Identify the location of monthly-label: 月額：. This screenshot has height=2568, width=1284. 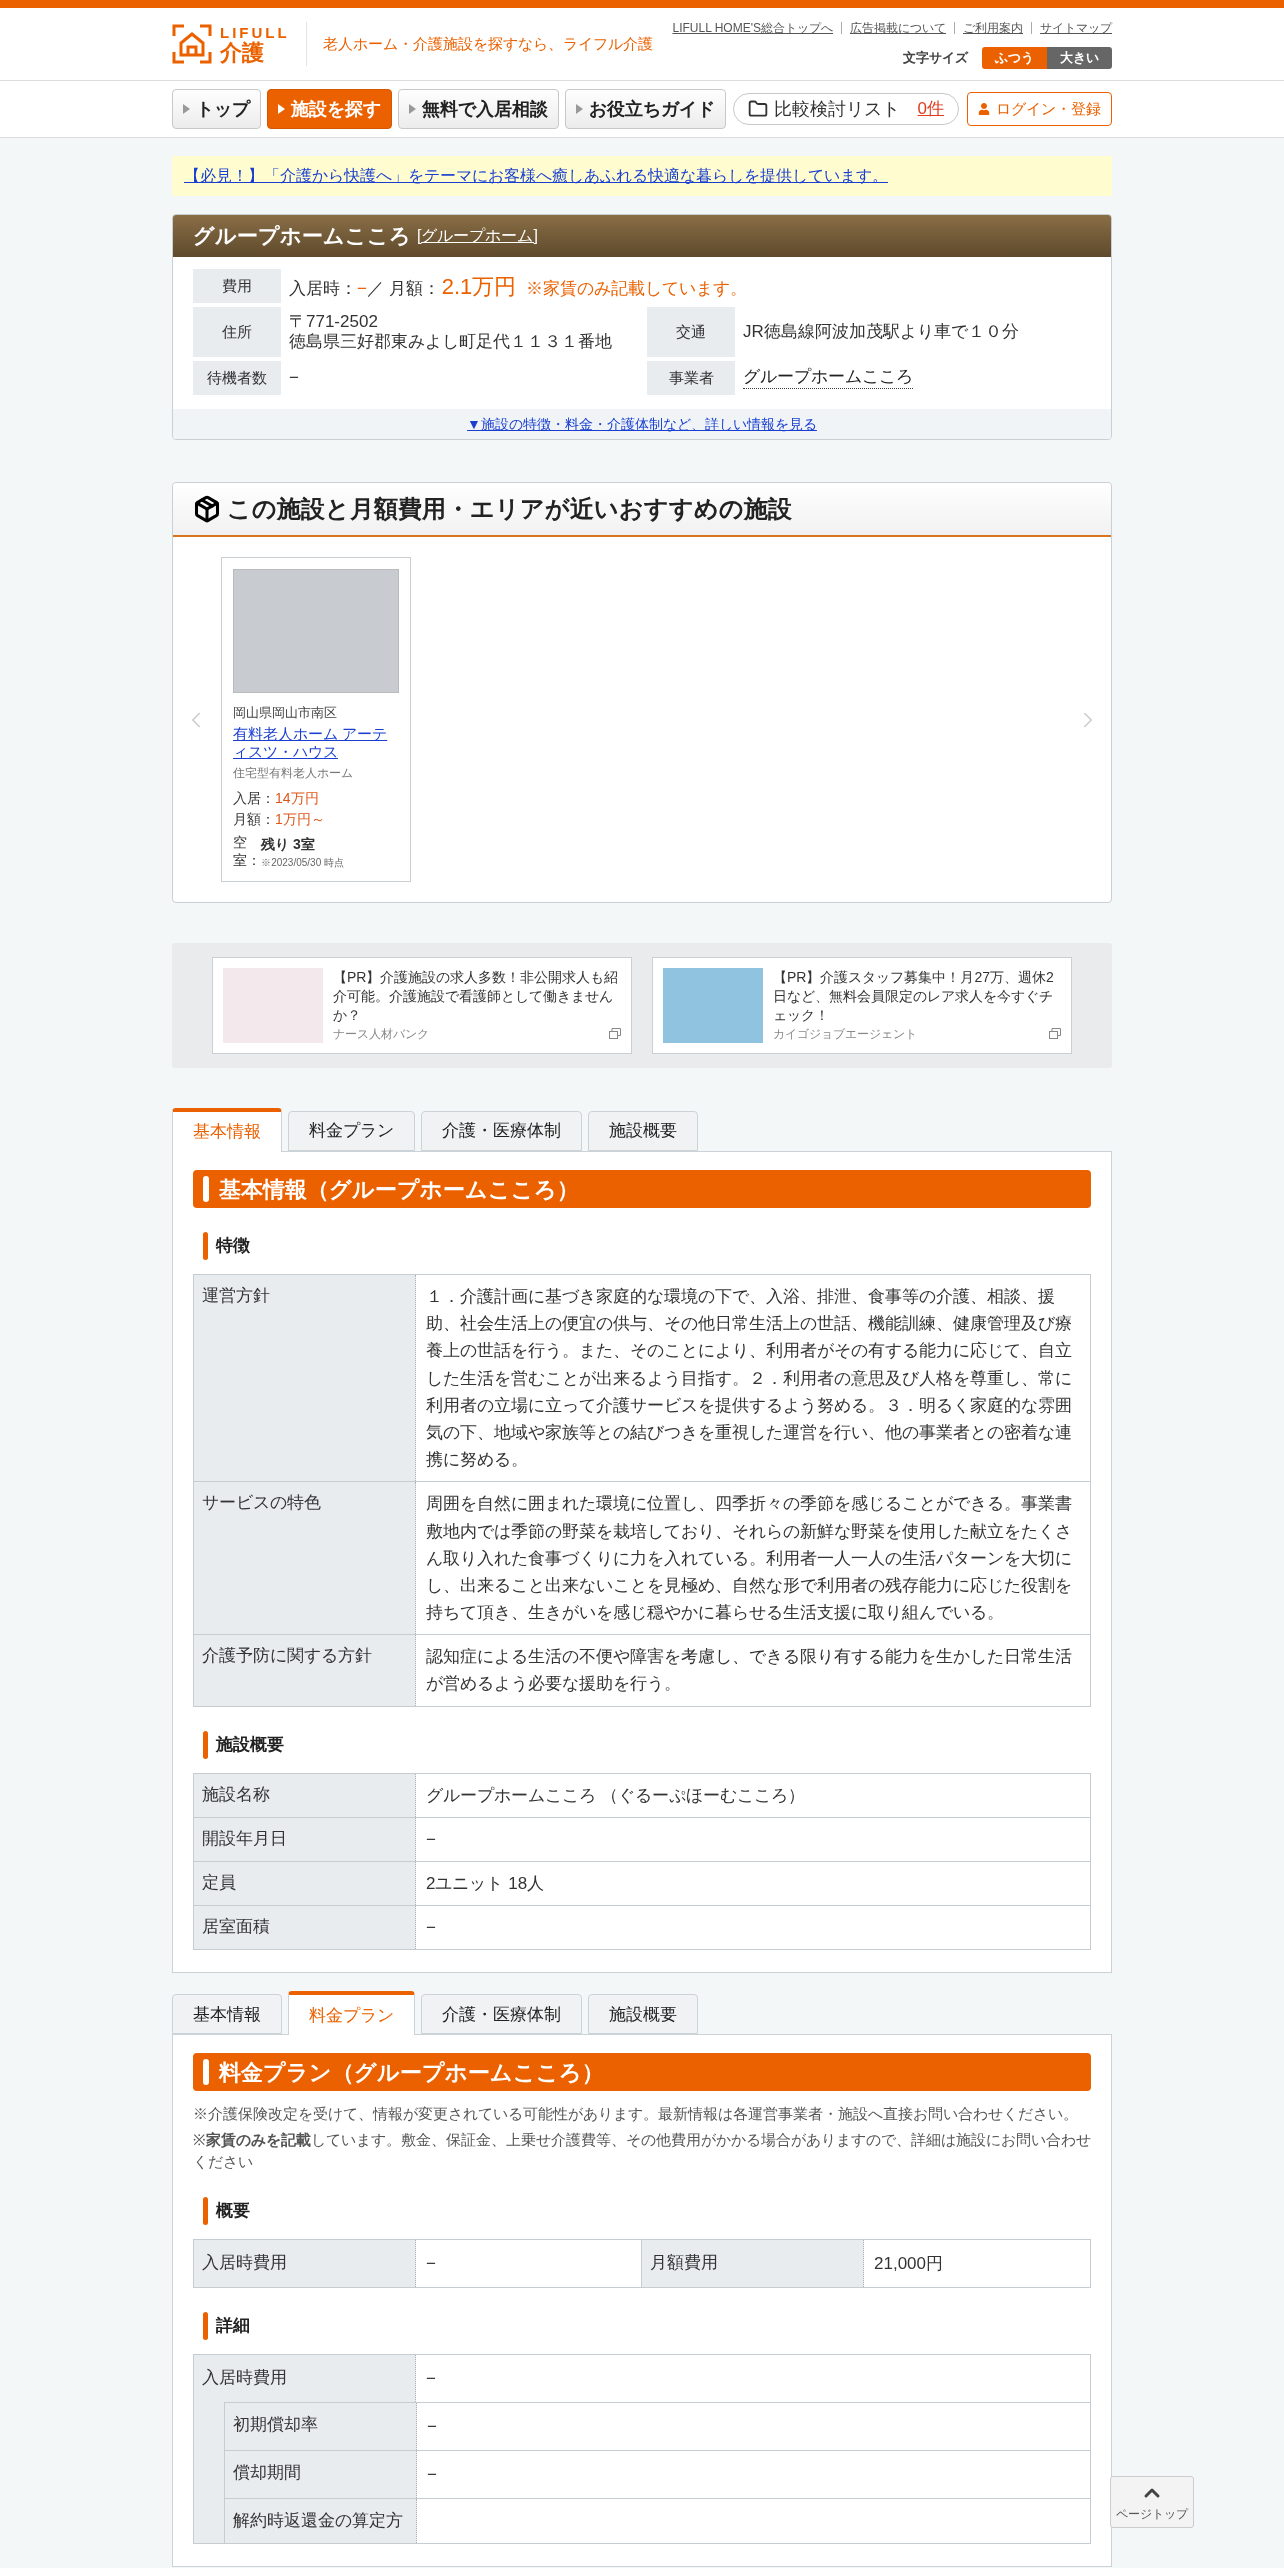
(254, 819).